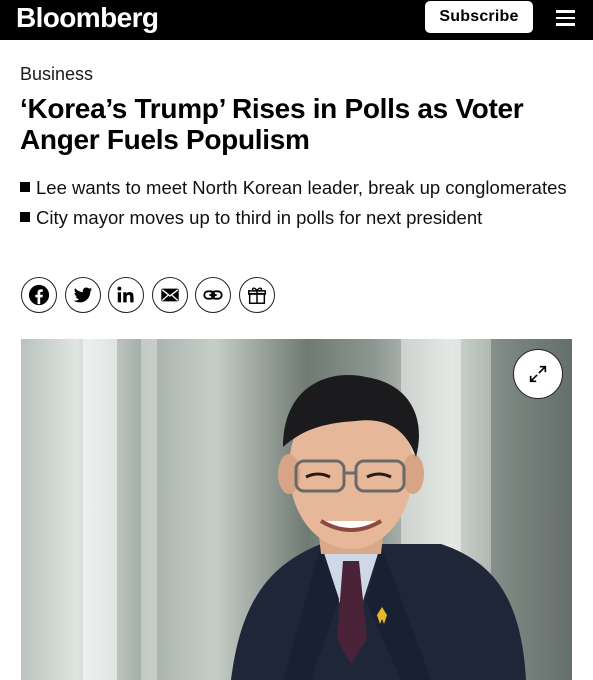  I want to click on top-bar: Bloomberg Subscribe, so click(296, 20).